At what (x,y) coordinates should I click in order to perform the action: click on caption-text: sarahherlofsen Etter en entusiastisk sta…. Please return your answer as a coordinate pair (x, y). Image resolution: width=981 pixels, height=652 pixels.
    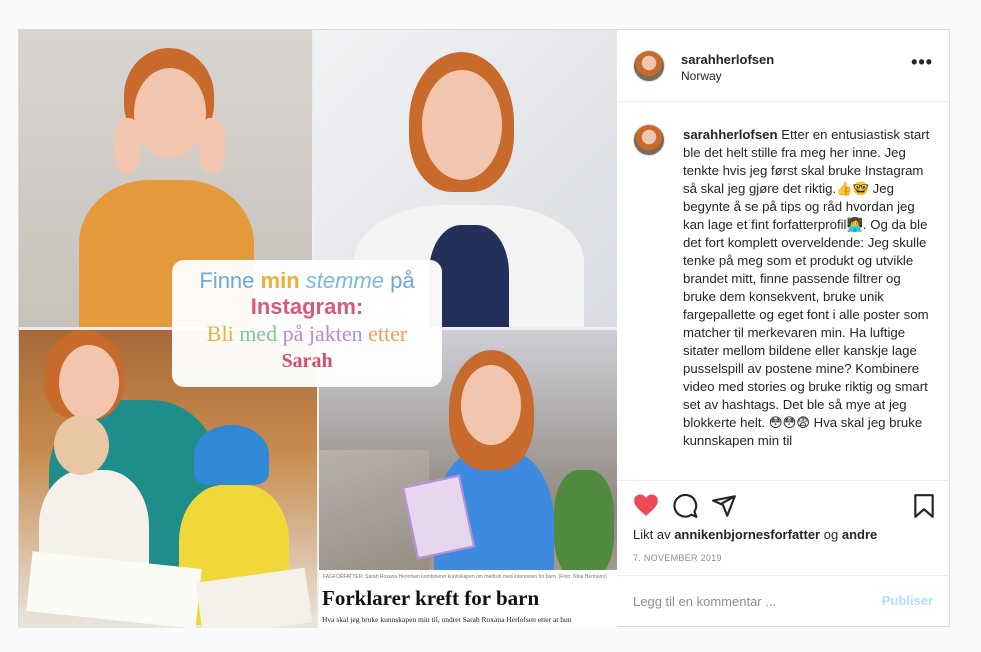
    Looking at the image, I should click on (806, 287).